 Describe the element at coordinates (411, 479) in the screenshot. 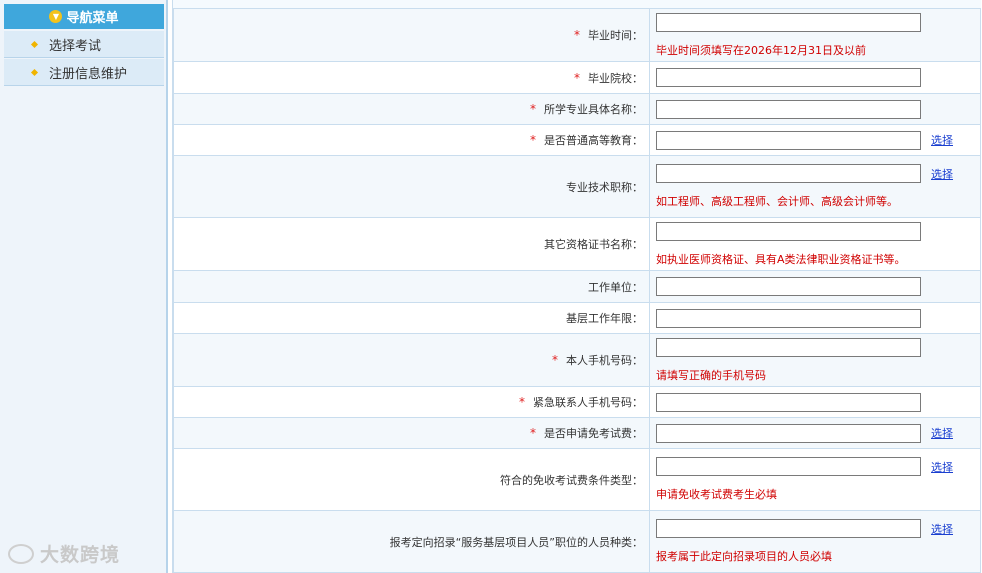

I see `field-label-cell: 符合的免收考试费条件类型：` at that location.